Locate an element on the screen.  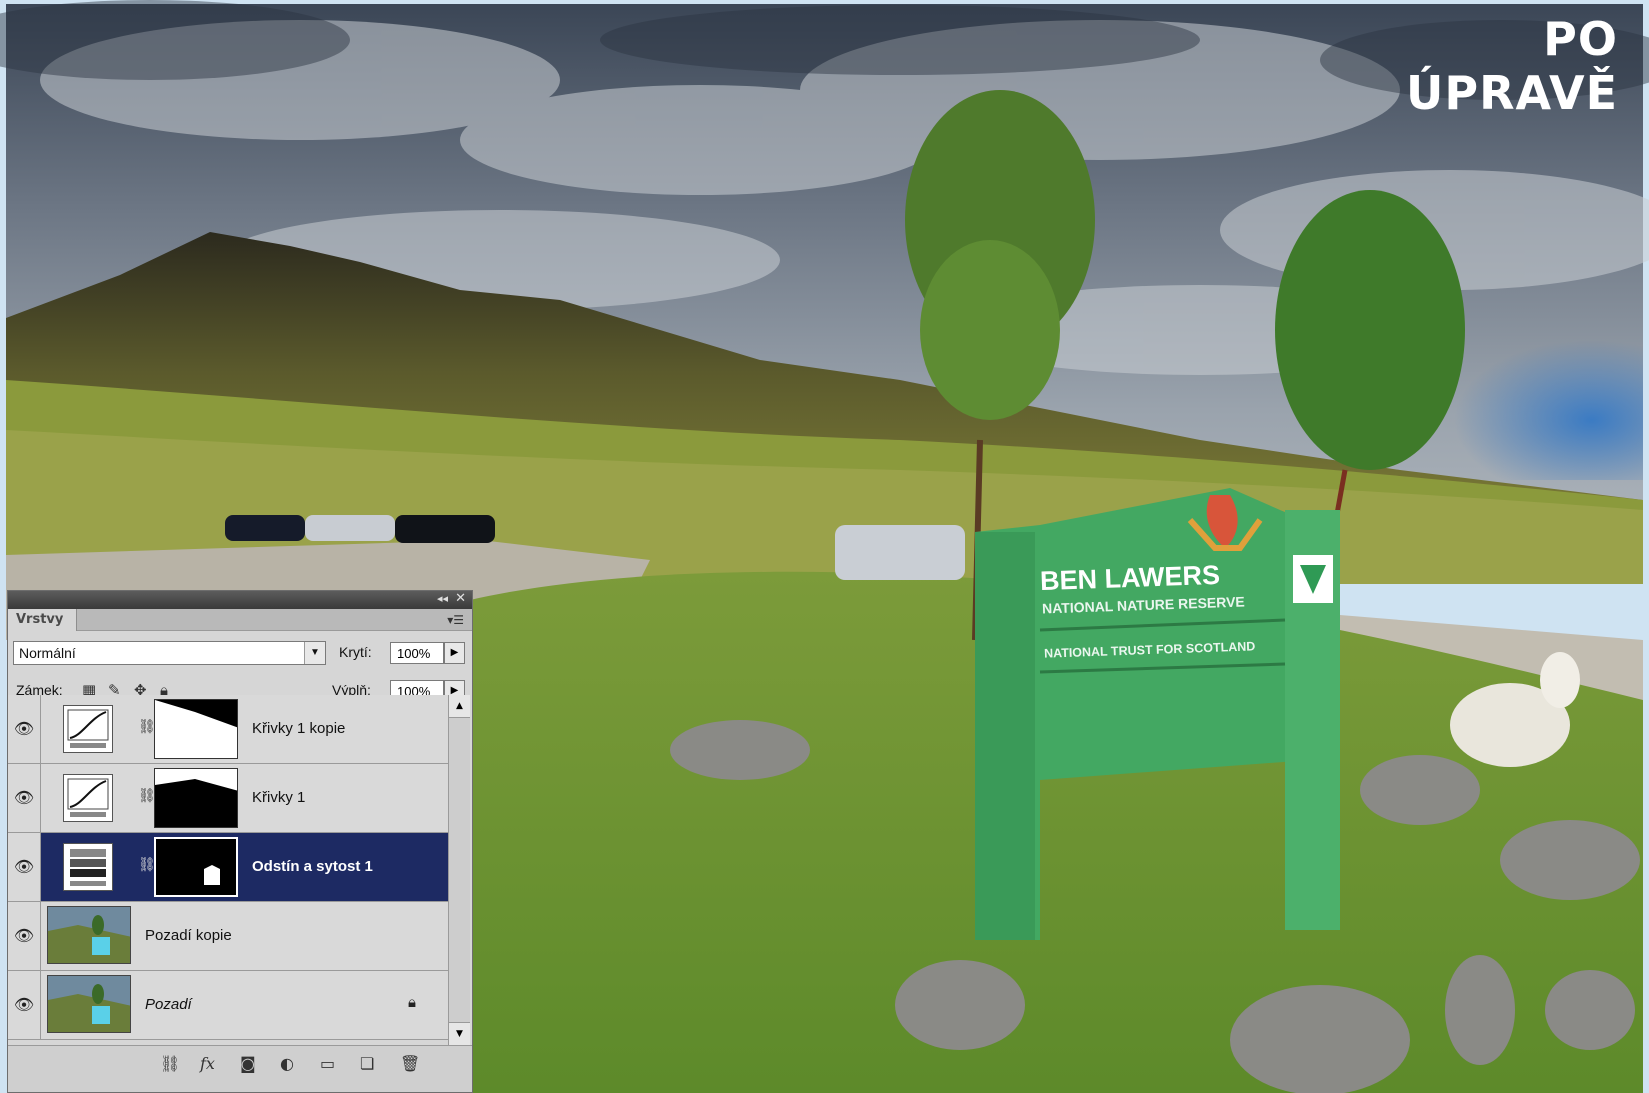
layer-row-background-copy: 👁︎ Pozadí kopie is located at coordinates (228, 936).